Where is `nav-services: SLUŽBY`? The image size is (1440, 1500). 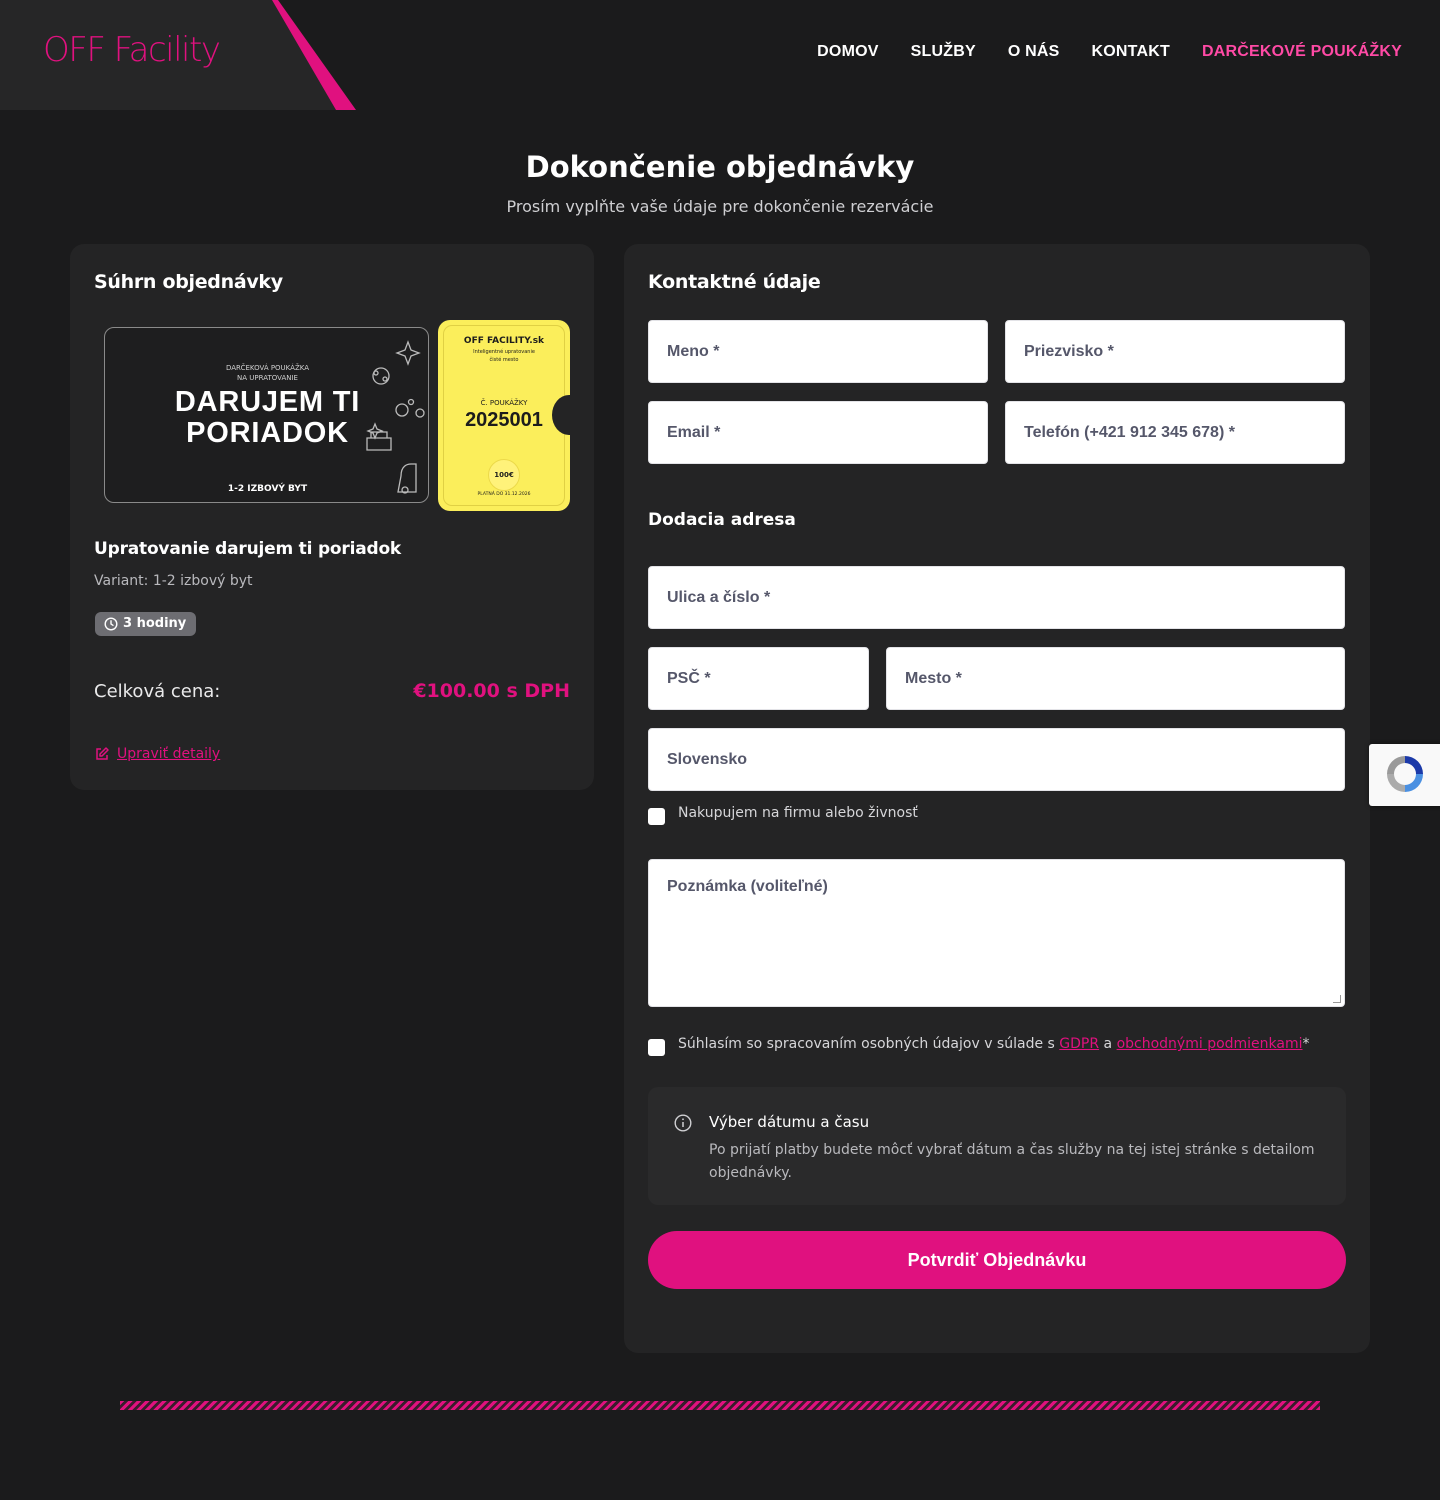 nav-services: SLUŽBY is located at coordinates (943, 52).